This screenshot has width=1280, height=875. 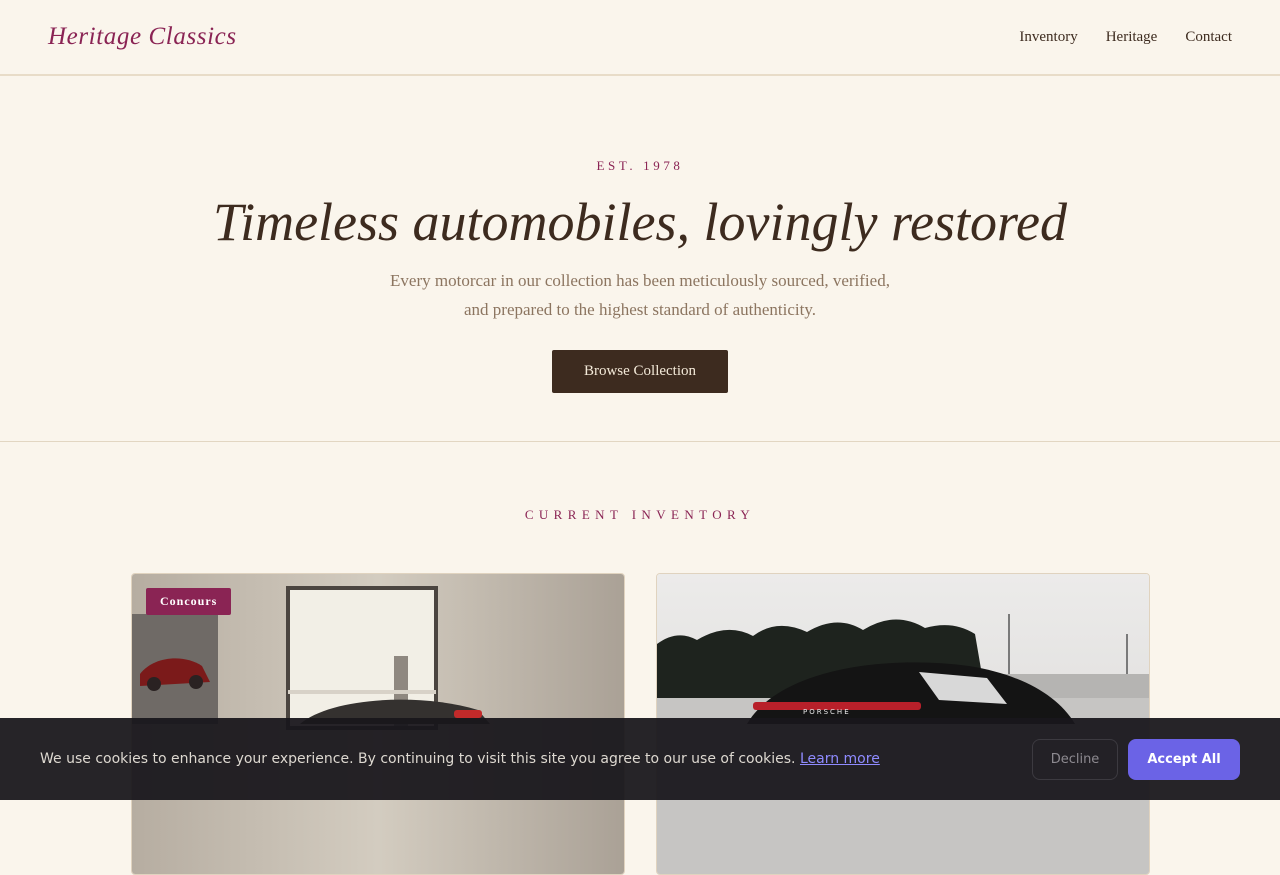 What do you see at coordinates (189, 601) in the screenshot?
I see `concours-badge: Concours` at bounding box center [189, 601].